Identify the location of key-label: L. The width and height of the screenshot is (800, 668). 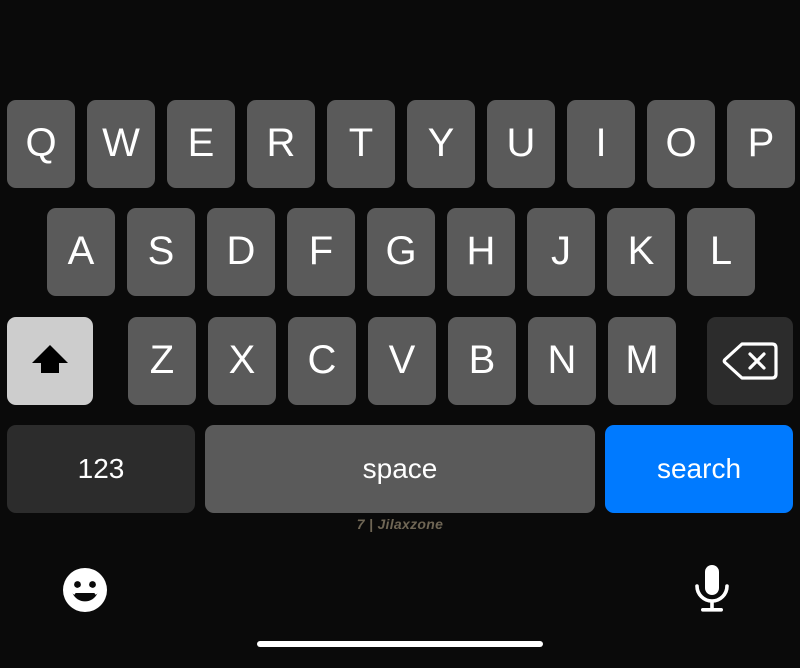
(721, 251).